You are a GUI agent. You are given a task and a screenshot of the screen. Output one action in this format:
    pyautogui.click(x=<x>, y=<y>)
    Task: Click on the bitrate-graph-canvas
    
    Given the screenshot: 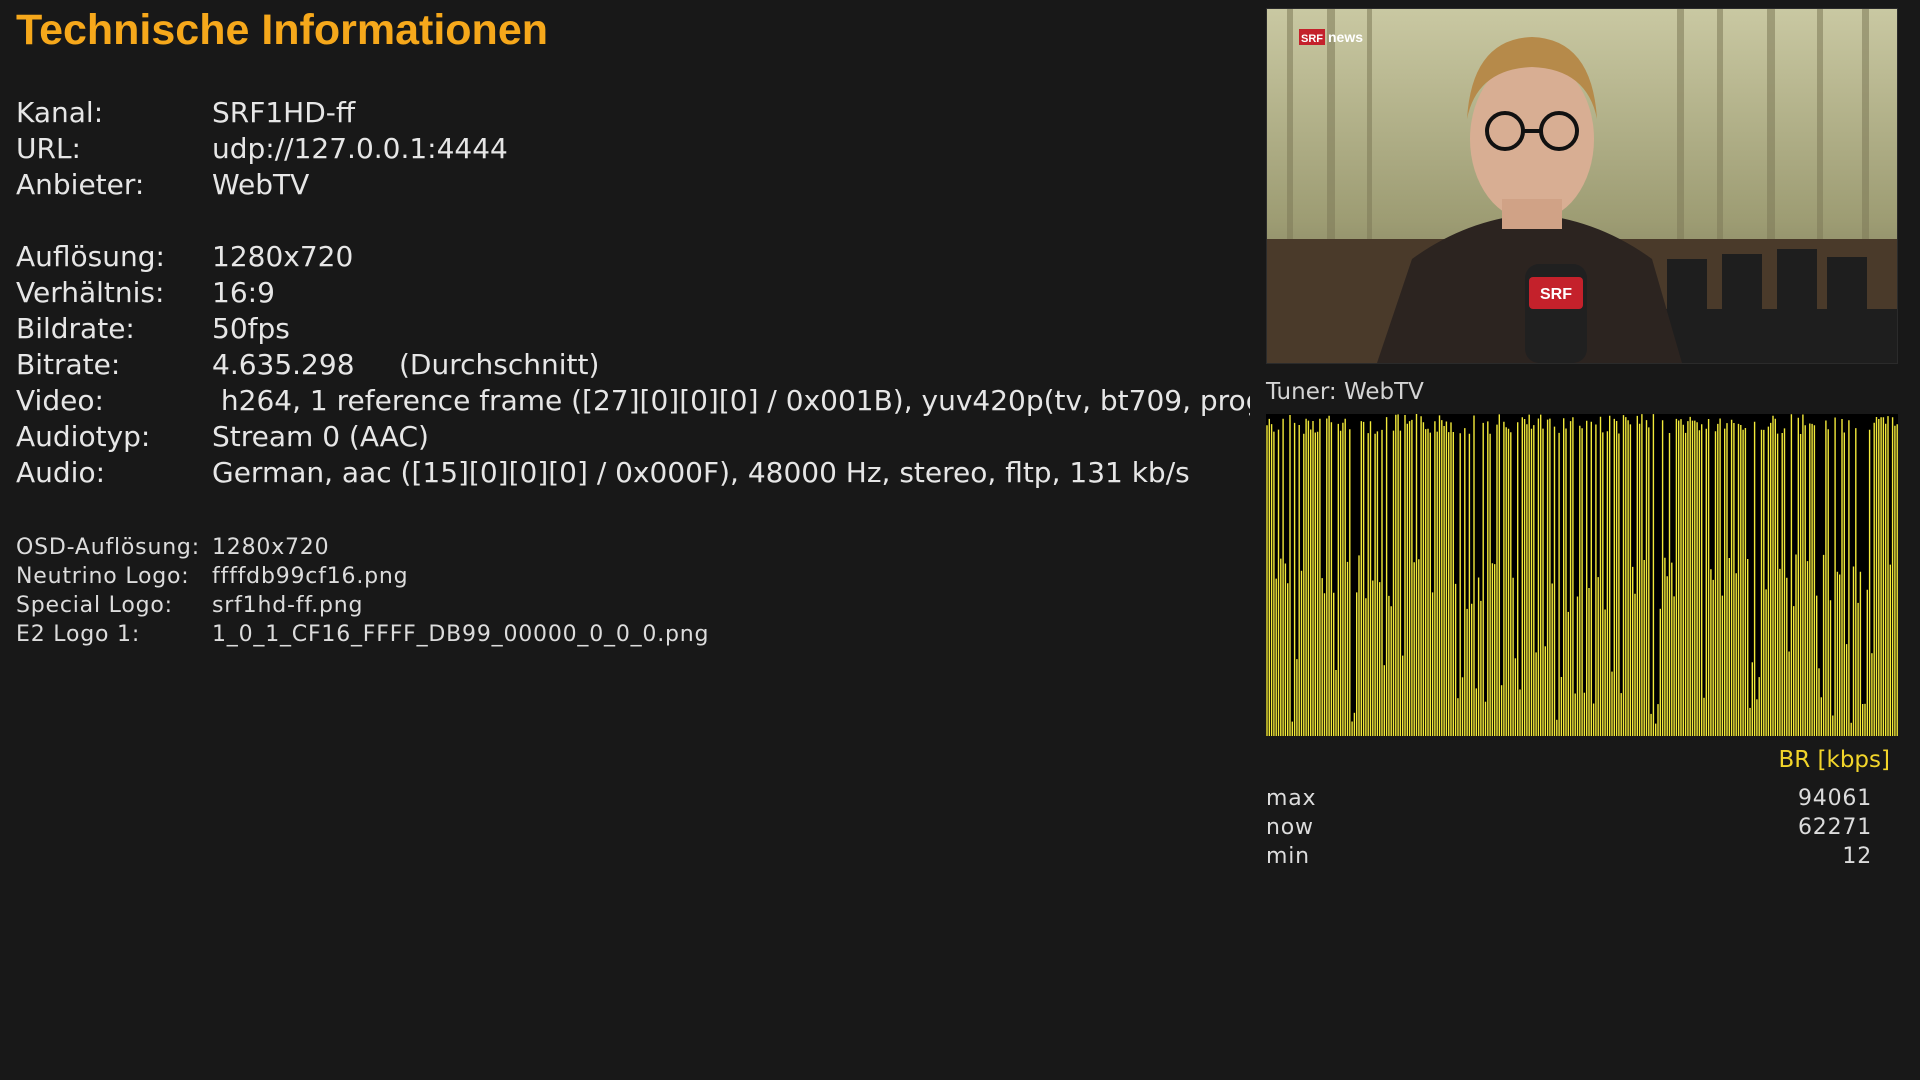 What is the action you would take?
    pyautogui.click(x=1582, y=575)
    